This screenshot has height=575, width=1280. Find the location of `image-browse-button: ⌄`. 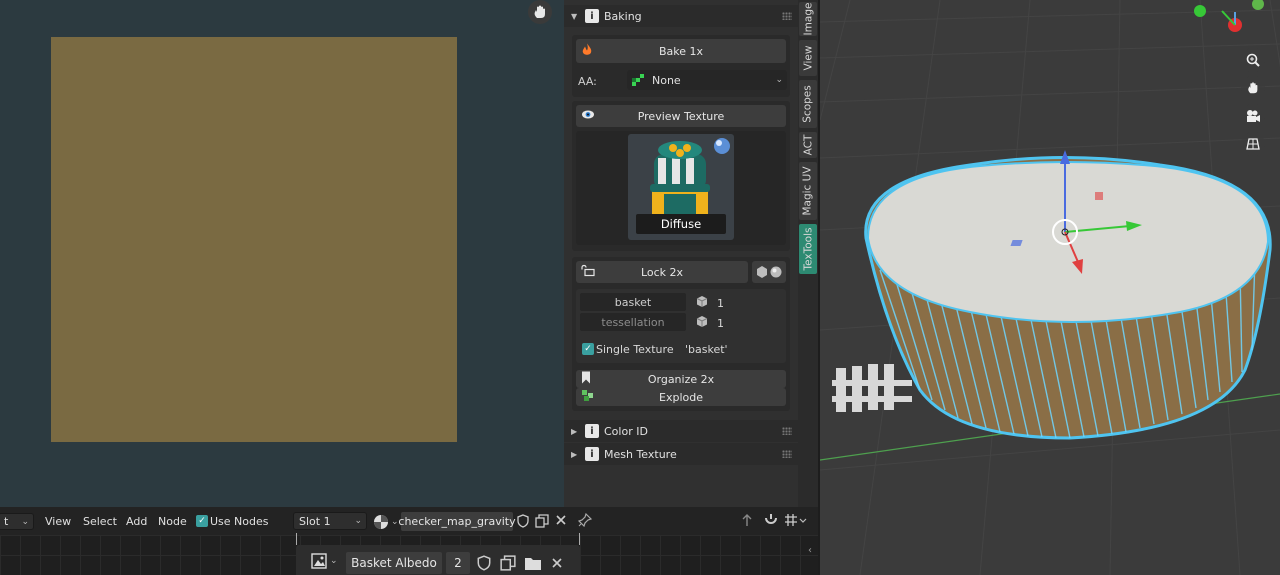

image-browse-button: ⌄ is located at coordinates (324, 561).